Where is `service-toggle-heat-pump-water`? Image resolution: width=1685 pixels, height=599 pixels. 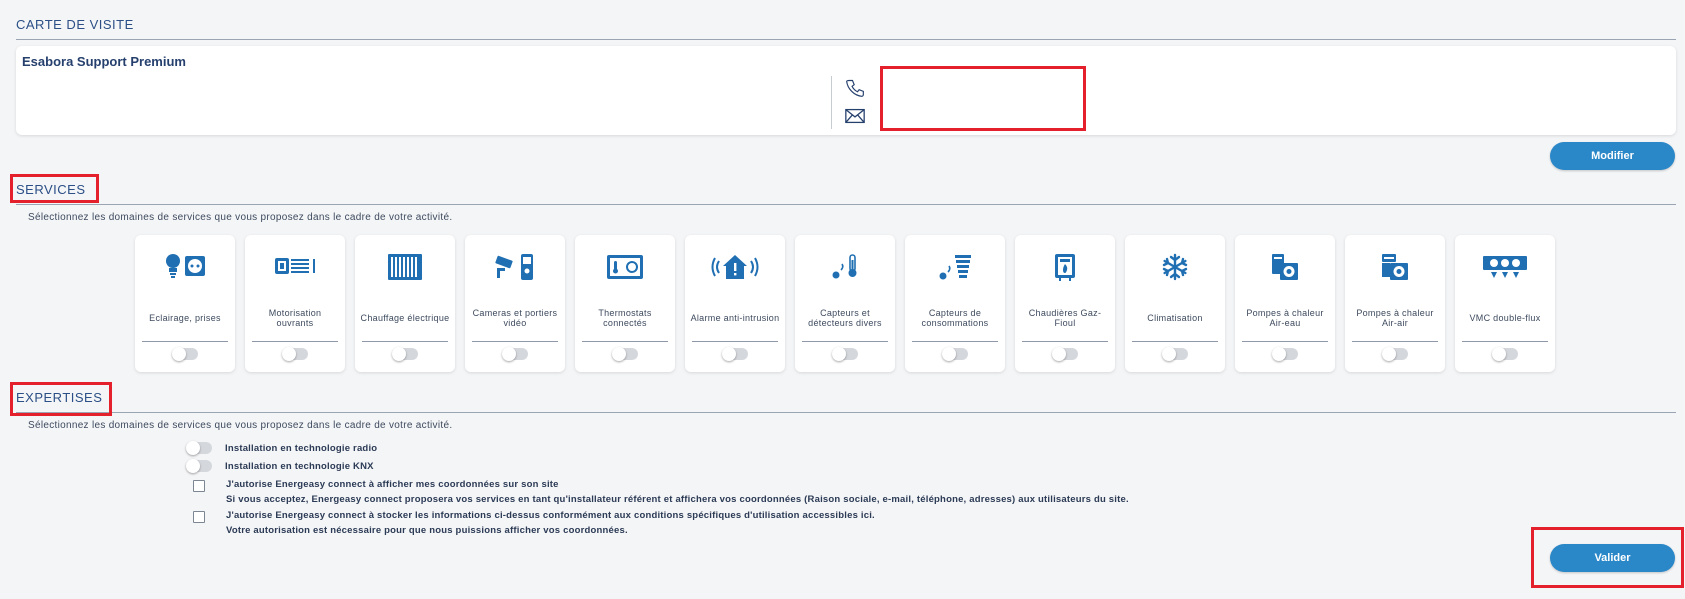 service-toggle-heat-pump-water is located at coordinates (1285, 354).